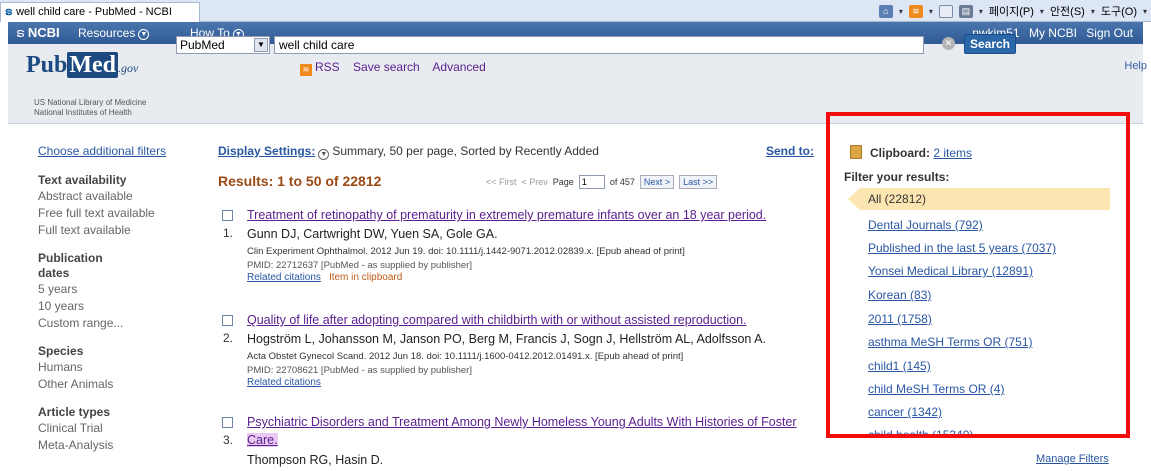 The height and width of the screenshot is (471, 1151). Describe the element at coordinates (1067, 11) in the screenshot. I see `safety-menu: 안전(S)` at that location.